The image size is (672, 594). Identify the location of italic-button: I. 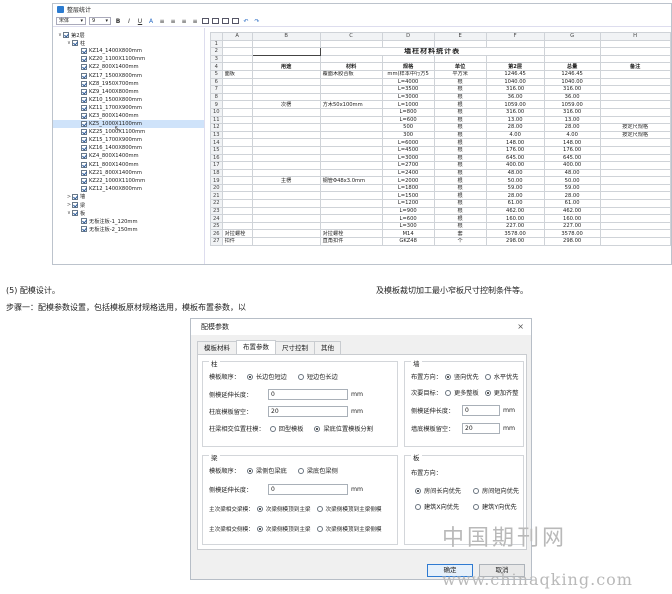
(129, 21).